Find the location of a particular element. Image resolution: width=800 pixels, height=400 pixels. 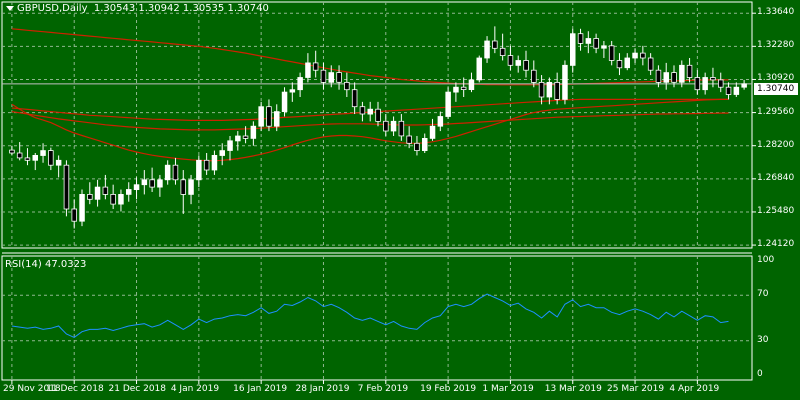

moving-average-line is located at coordinates (370, 57).